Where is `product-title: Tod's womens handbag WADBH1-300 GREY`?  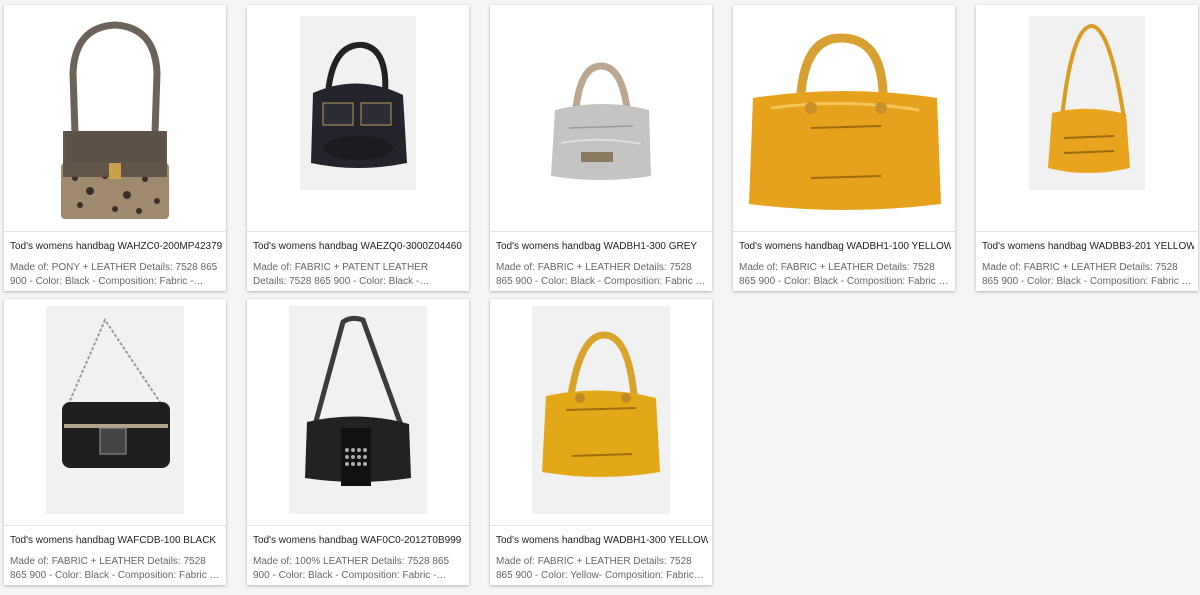 product-title: Tod's womens handbag WADBH1-300 GREY is located at coordinates (602, 246).